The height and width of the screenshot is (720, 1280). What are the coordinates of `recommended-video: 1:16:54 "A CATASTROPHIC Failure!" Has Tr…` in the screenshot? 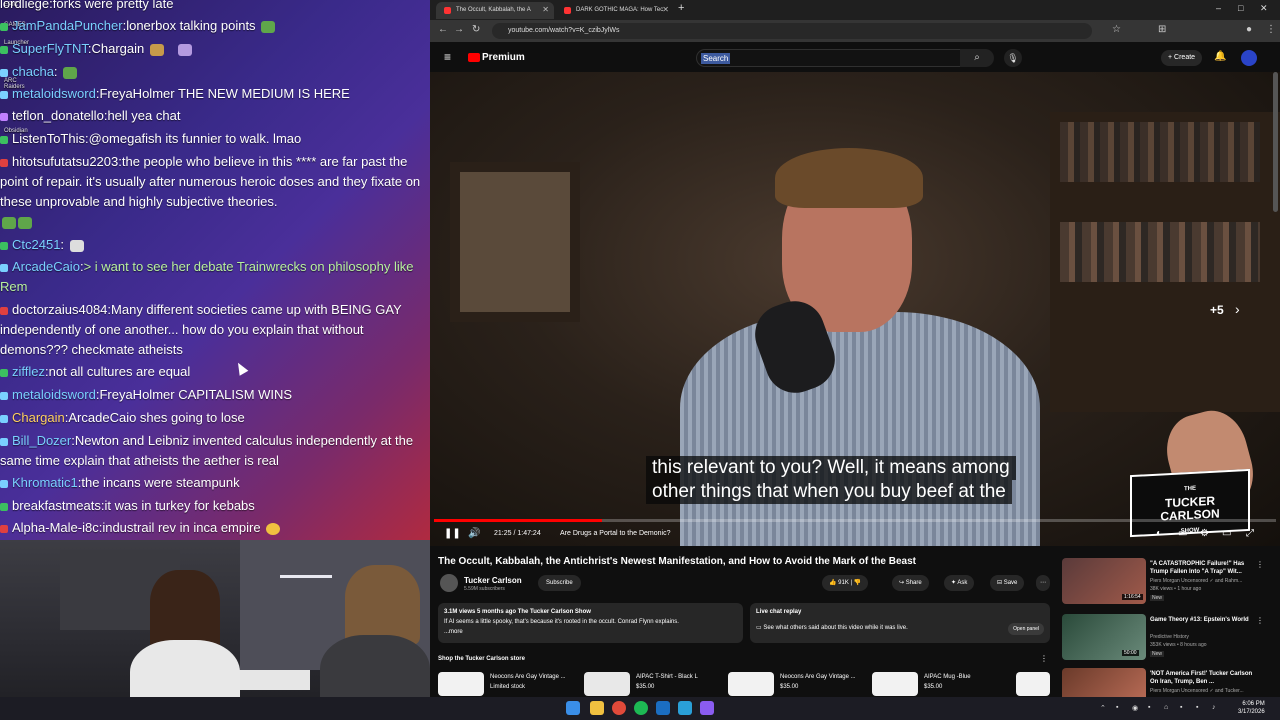 It's located at (1165, 582).